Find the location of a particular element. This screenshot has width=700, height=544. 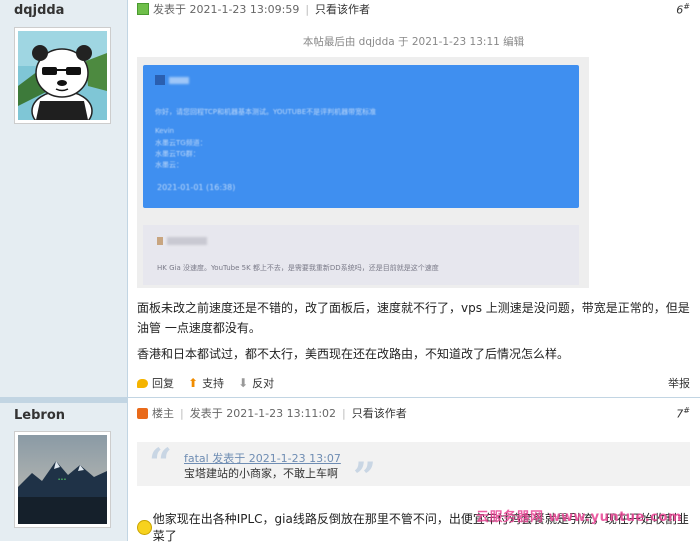

support-button: ⬆ 支持 is located at coordinates (206, 383).